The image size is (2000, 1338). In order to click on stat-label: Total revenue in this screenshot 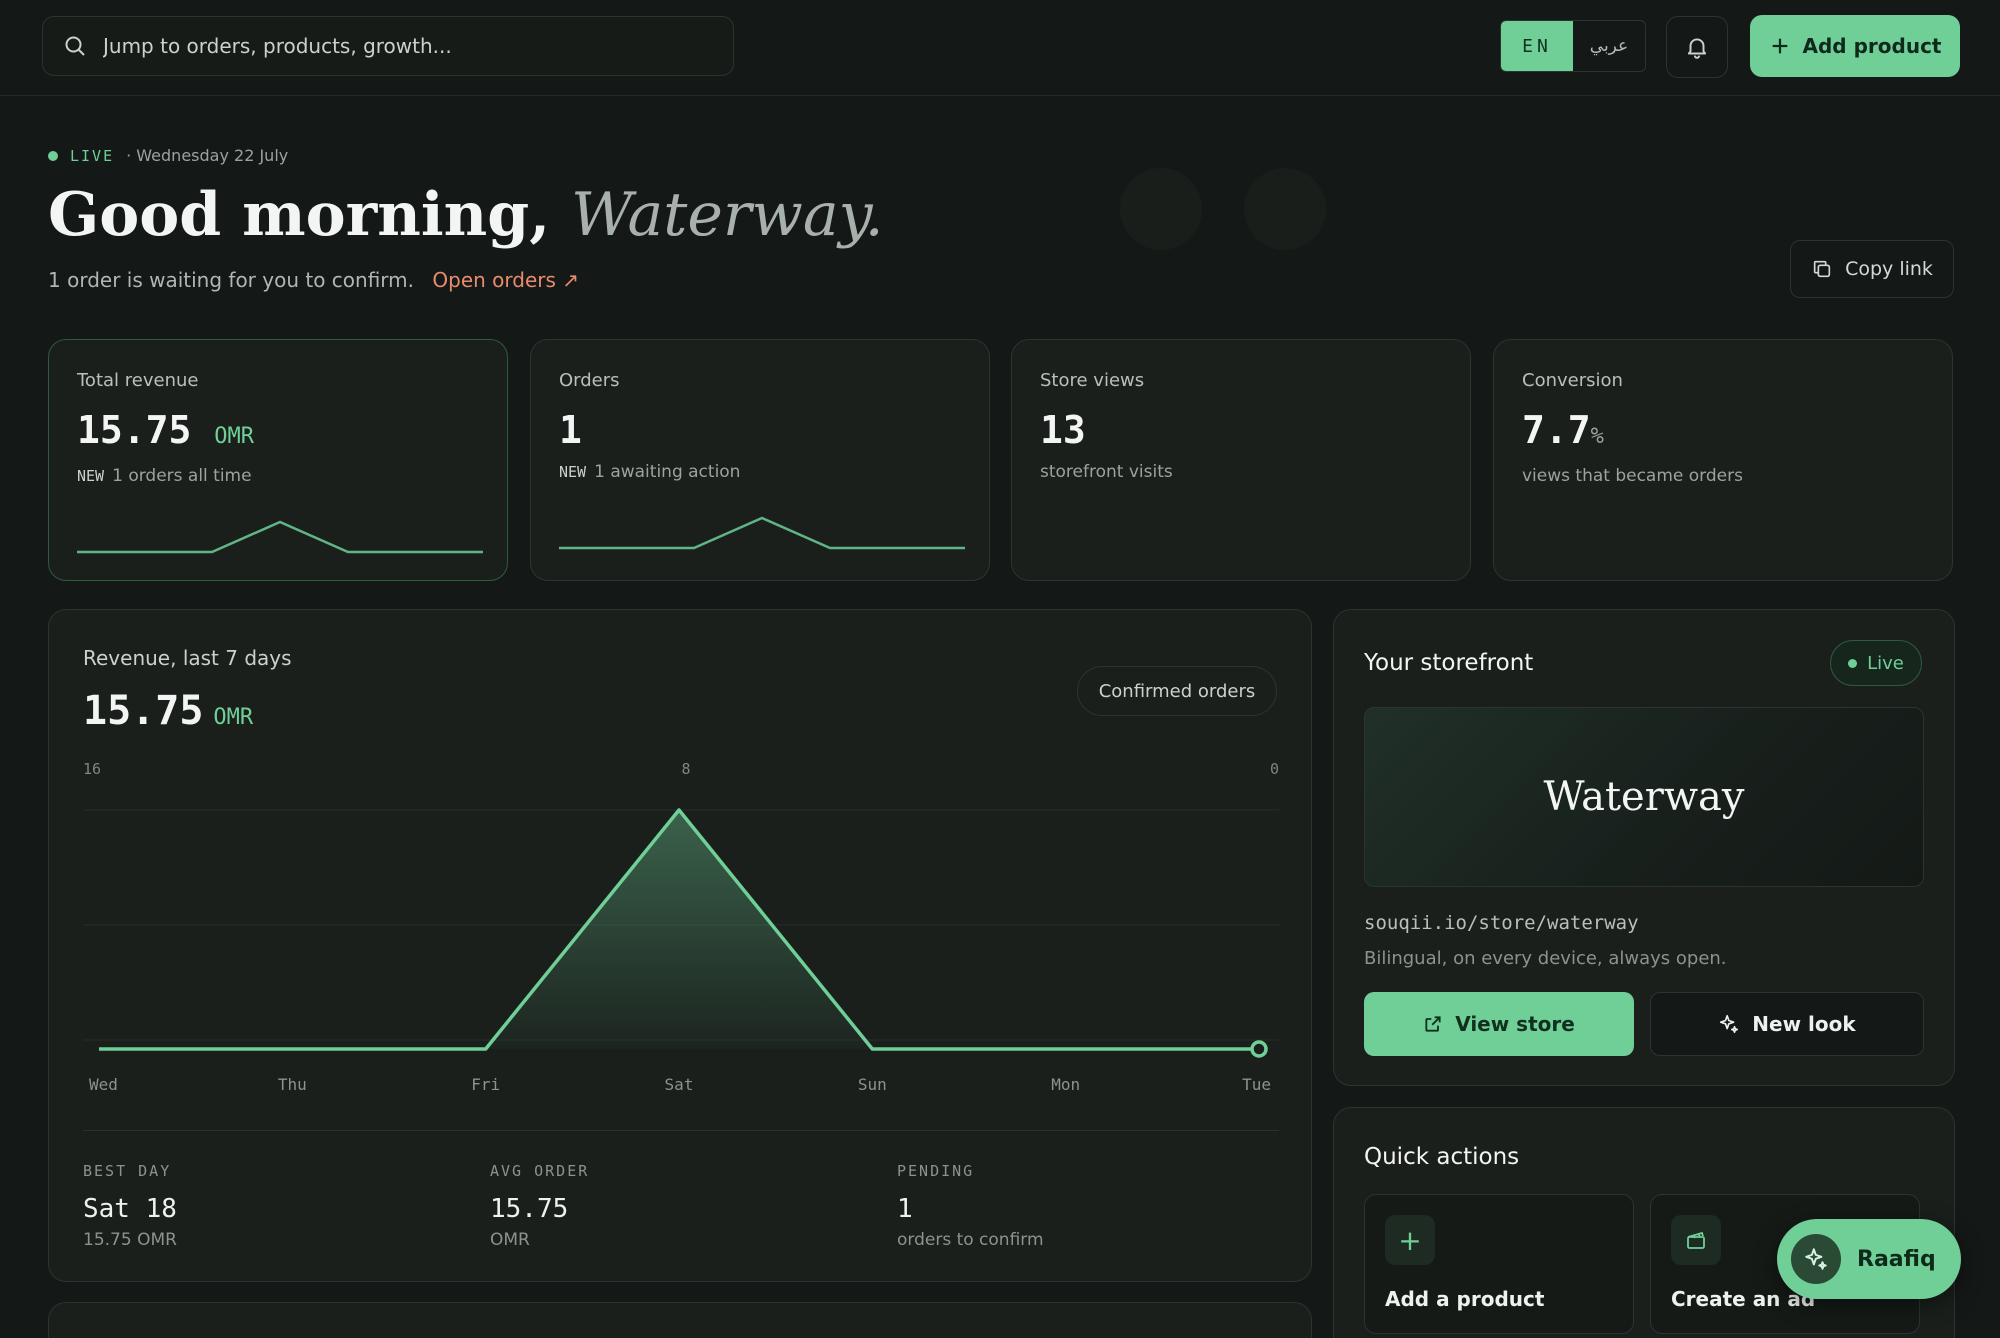, I will do `click(138, 380)`.